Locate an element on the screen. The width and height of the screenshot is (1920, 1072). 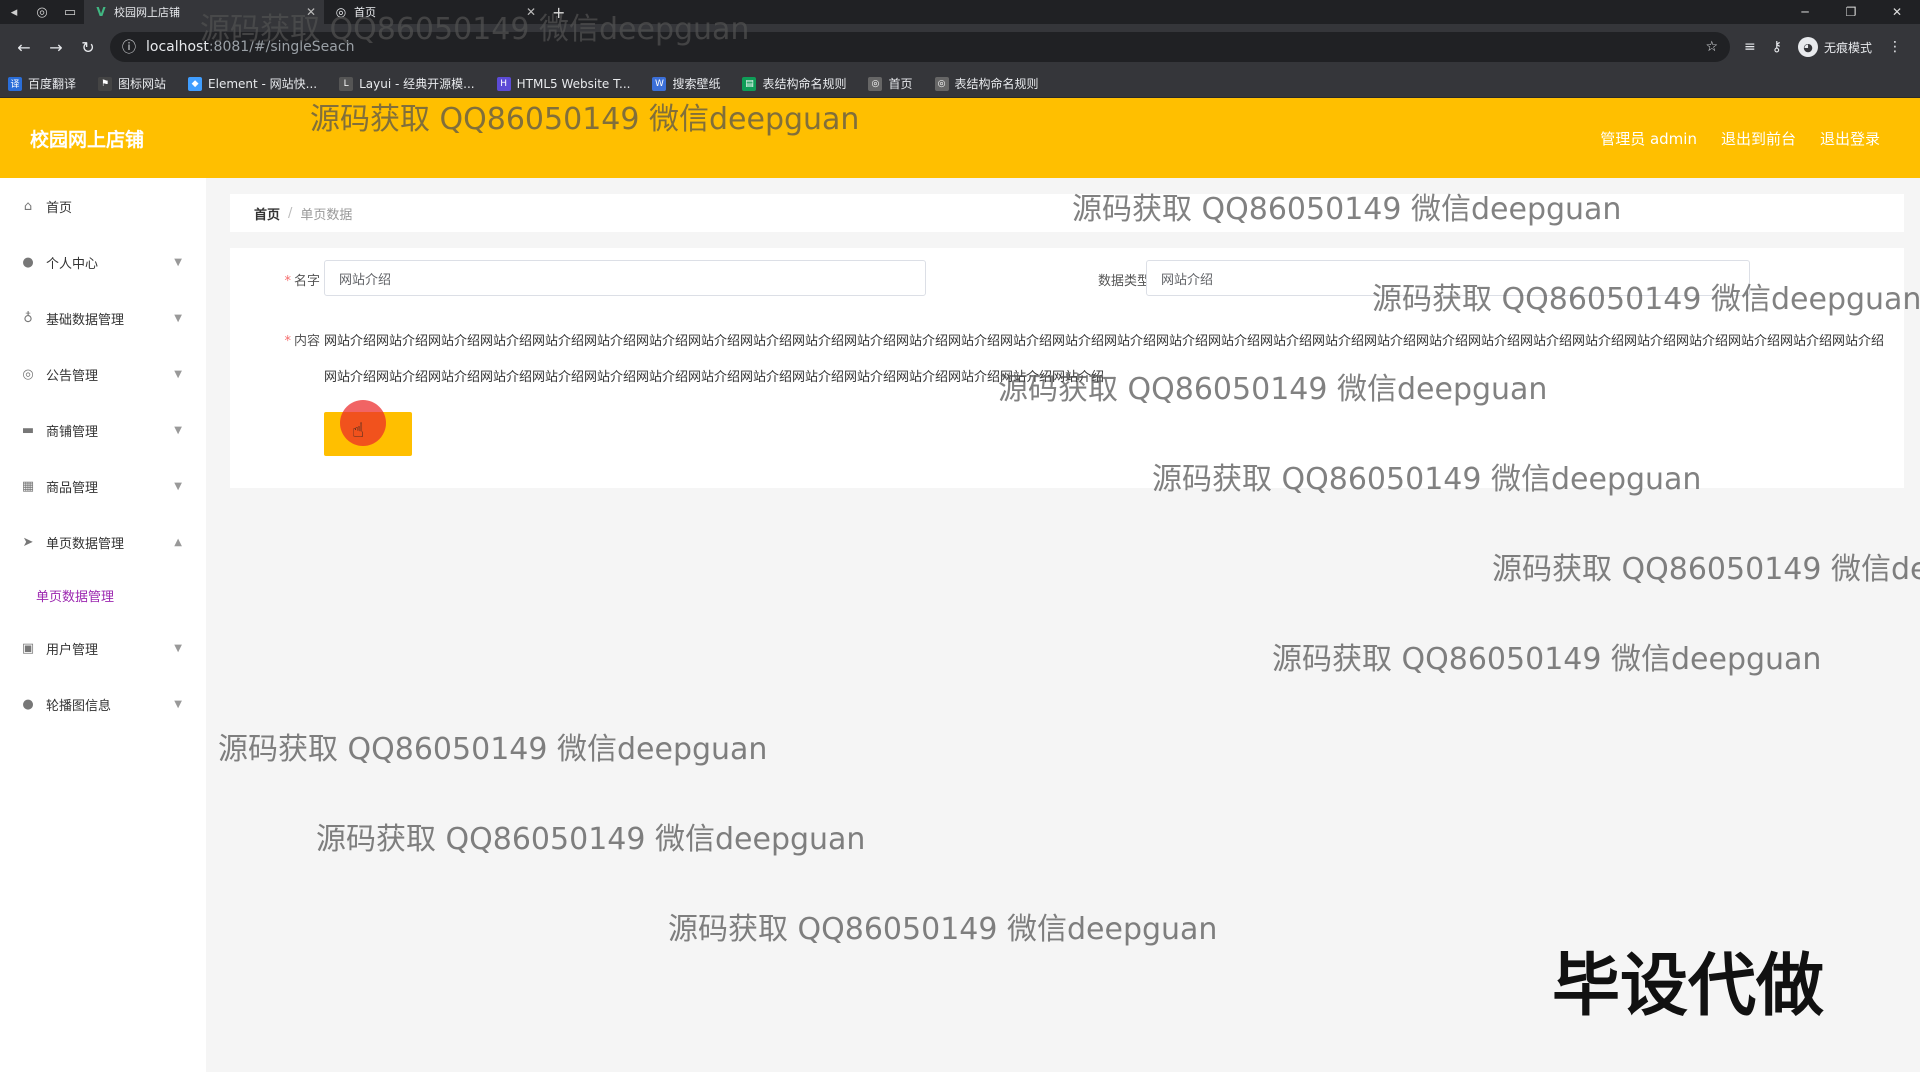
html5-icon: H is located at coordinates (503, 83).